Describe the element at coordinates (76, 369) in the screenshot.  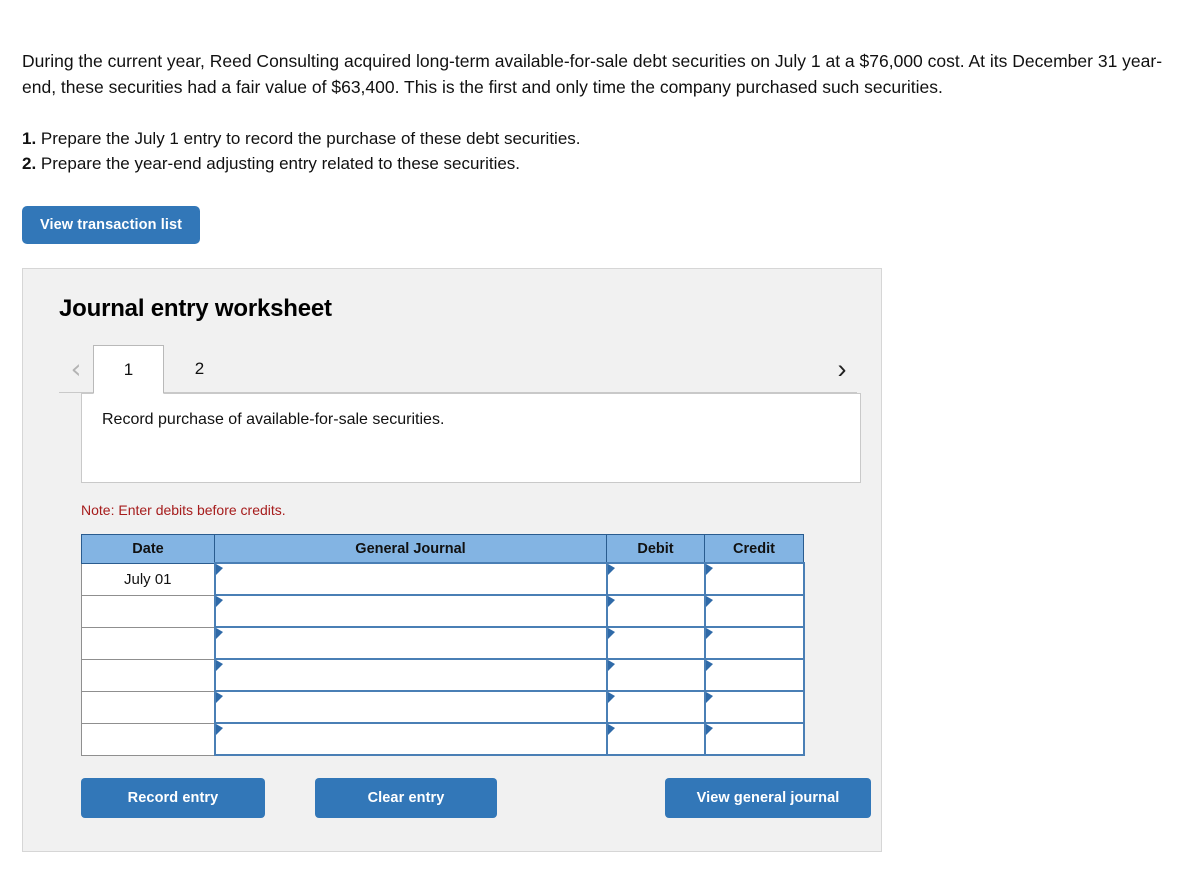
I see `chevron-left-icon: ‹` at that location.